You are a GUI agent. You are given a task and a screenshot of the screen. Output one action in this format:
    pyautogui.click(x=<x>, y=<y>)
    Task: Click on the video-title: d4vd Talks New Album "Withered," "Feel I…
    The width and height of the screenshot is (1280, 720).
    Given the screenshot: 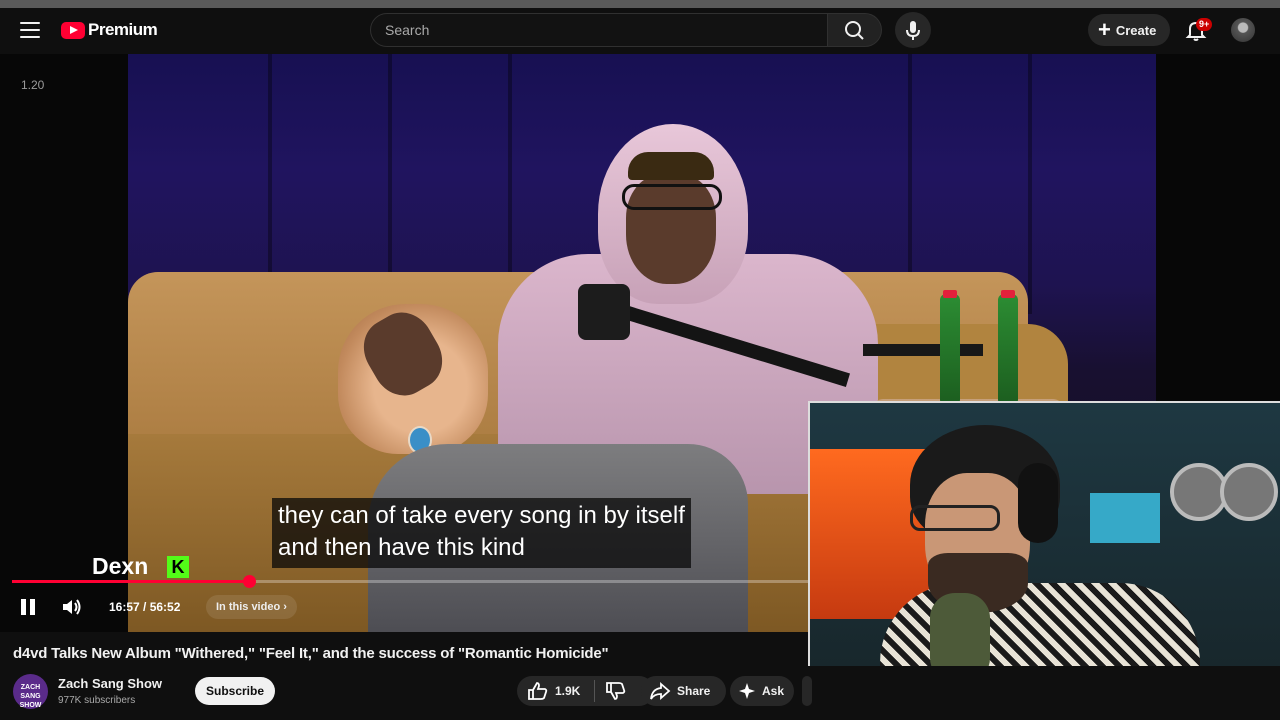 What is the action you would take?
    pyautogui.click(x=311, y=653)
    